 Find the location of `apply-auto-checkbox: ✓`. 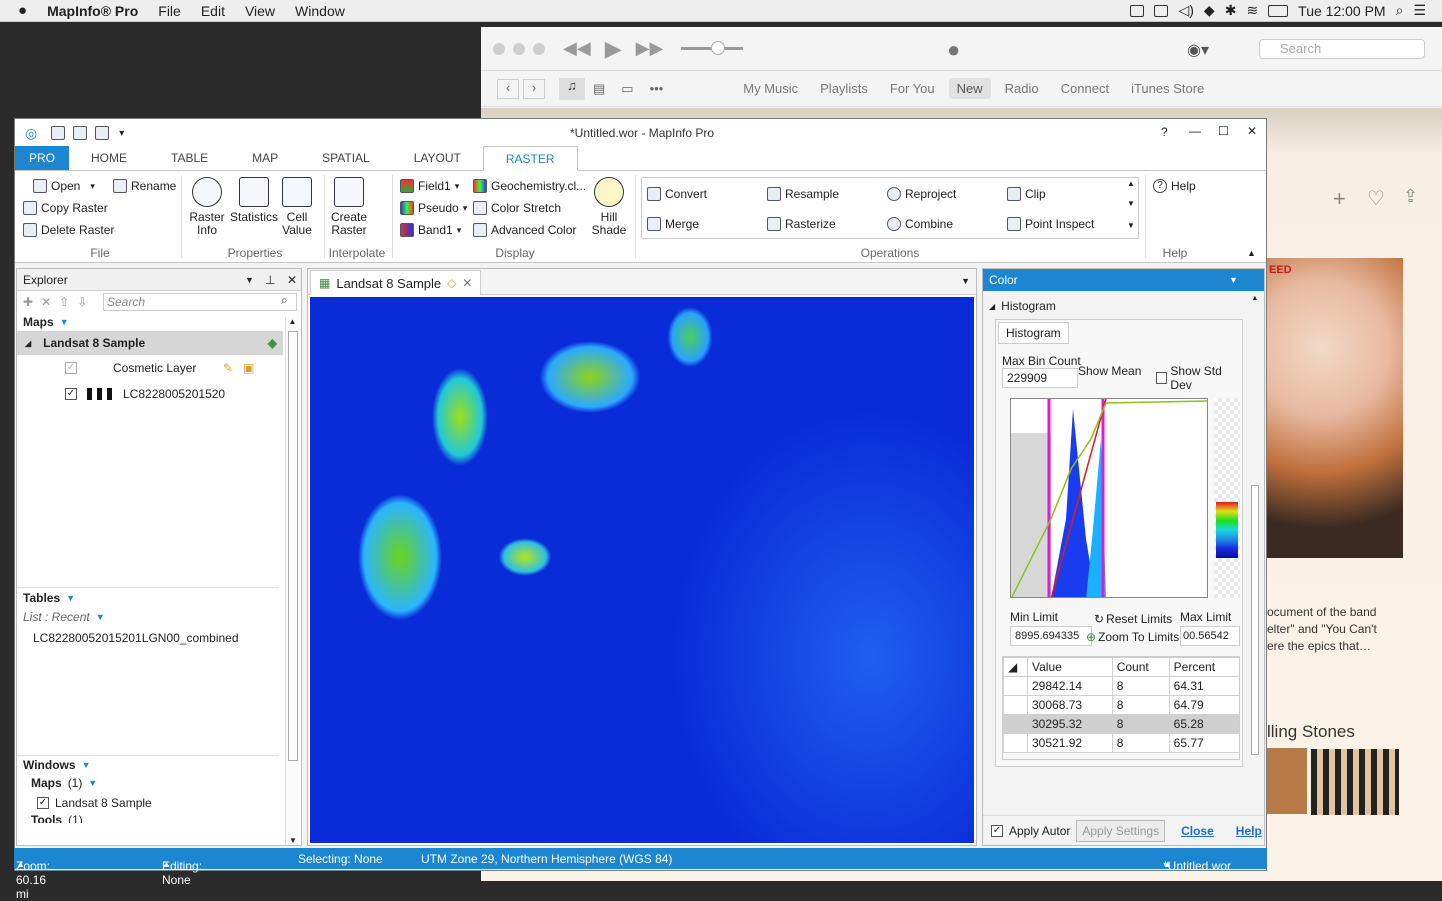

apply-auto-checkbox: ✓ is located at coordinates (997, 830).